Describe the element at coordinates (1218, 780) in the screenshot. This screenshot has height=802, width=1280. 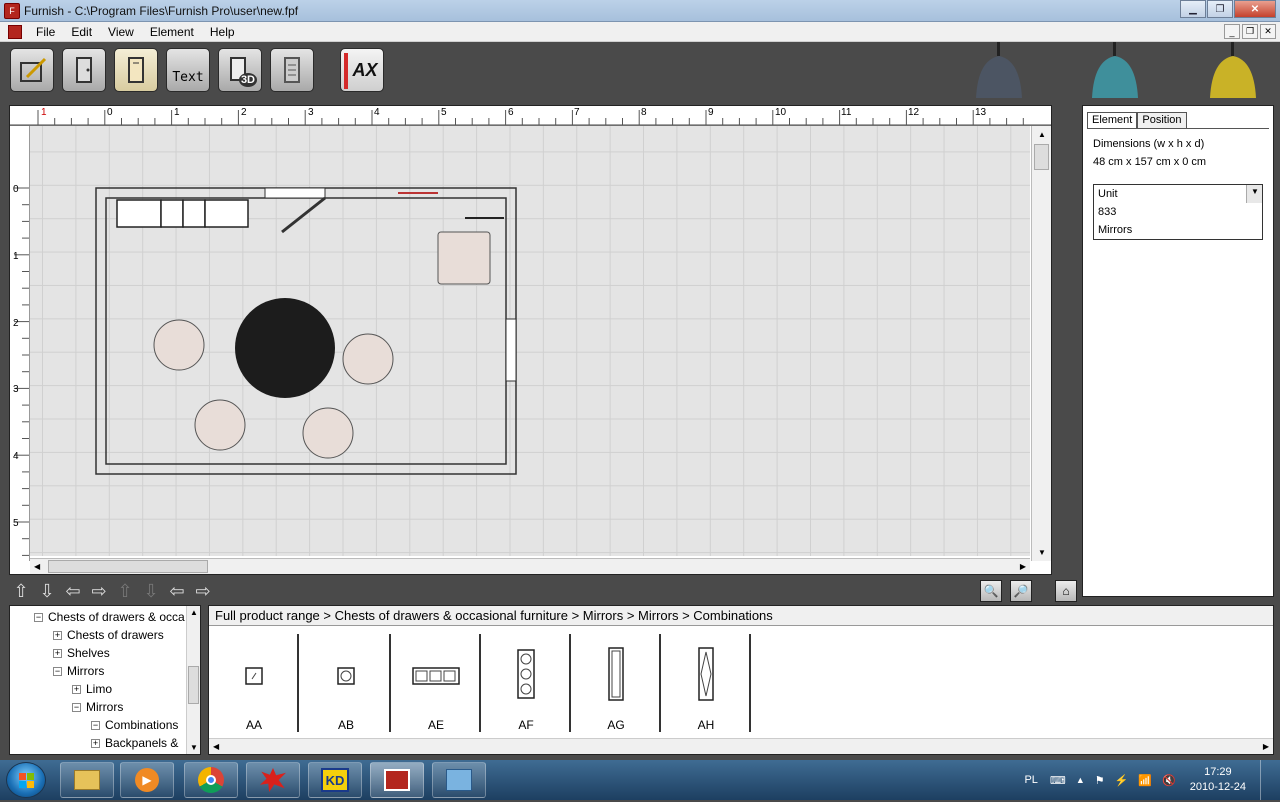
I see `clock: 17:29 2010-12-24` at that location.